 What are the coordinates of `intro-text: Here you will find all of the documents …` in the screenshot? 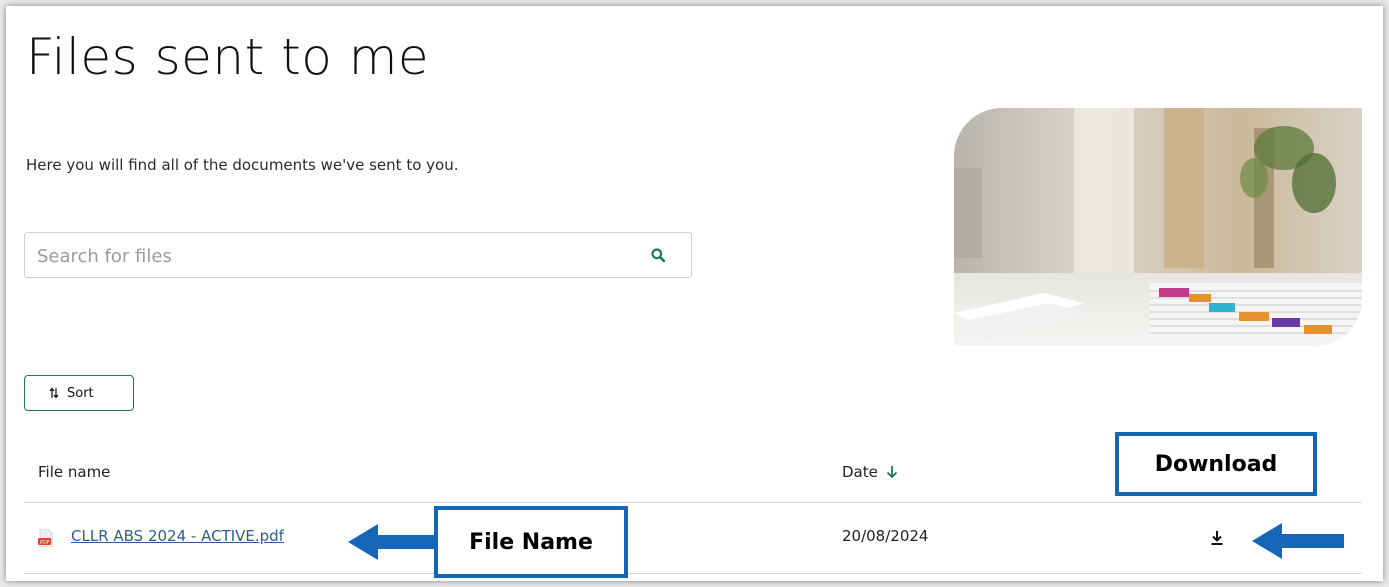 It's located at (242, 165).